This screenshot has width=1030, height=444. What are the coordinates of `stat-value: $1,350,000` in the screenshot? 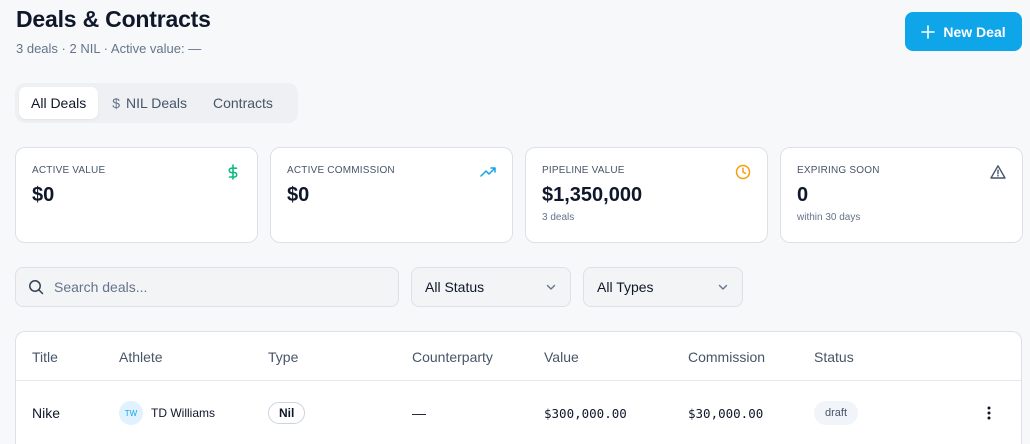 It's located at (592, 195).